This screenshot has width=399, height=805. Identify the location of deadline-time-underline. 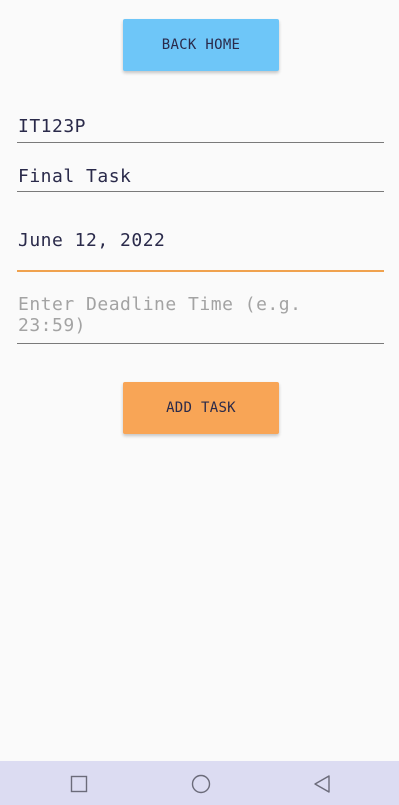
(200, 343).